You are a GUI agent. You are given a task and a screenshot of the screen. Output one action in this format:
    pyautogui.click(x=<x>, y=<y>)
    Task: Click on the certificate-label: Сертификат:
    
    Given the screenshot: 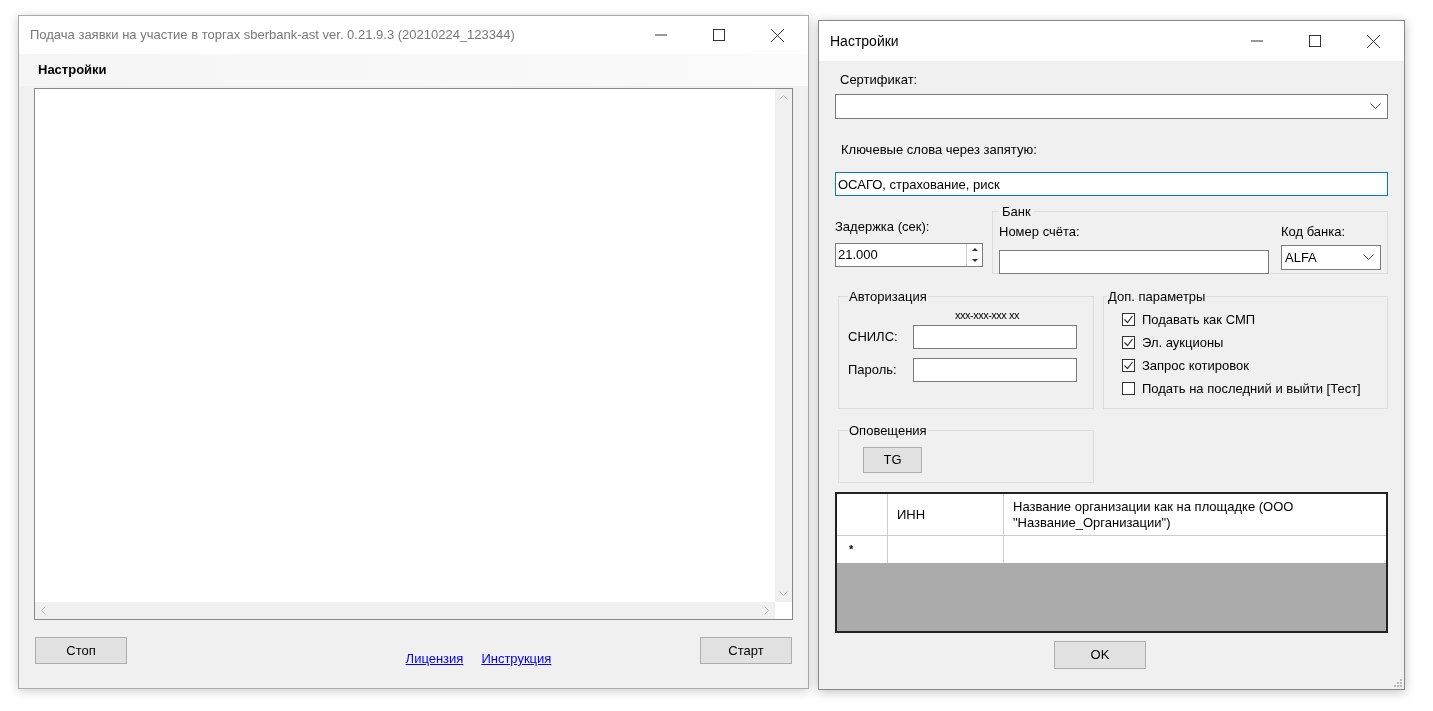 What is the action you would take?
    pyautogui.click(x=879, y=80)
    